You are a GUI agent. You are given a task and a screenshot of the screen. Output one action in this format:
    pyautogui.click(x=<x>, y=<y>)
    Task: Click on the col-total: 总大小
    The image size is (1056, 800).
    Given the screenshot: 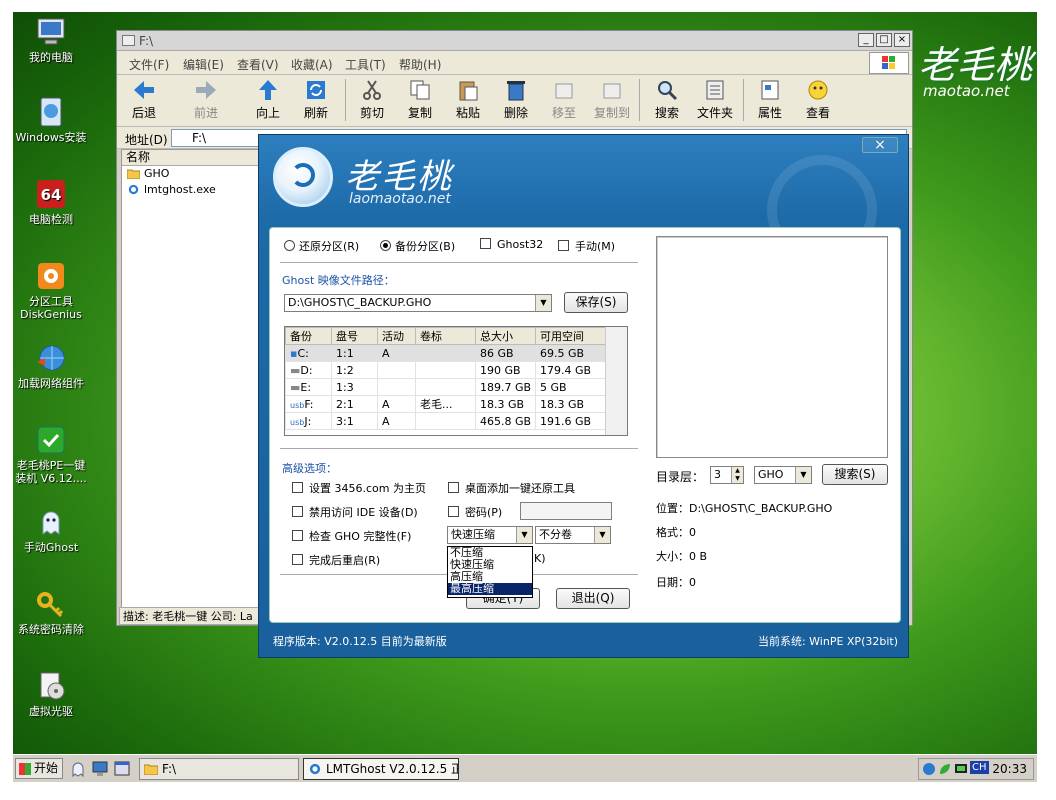 What is the action you would take?
    pyautogui.click(x=505, y=336)
    